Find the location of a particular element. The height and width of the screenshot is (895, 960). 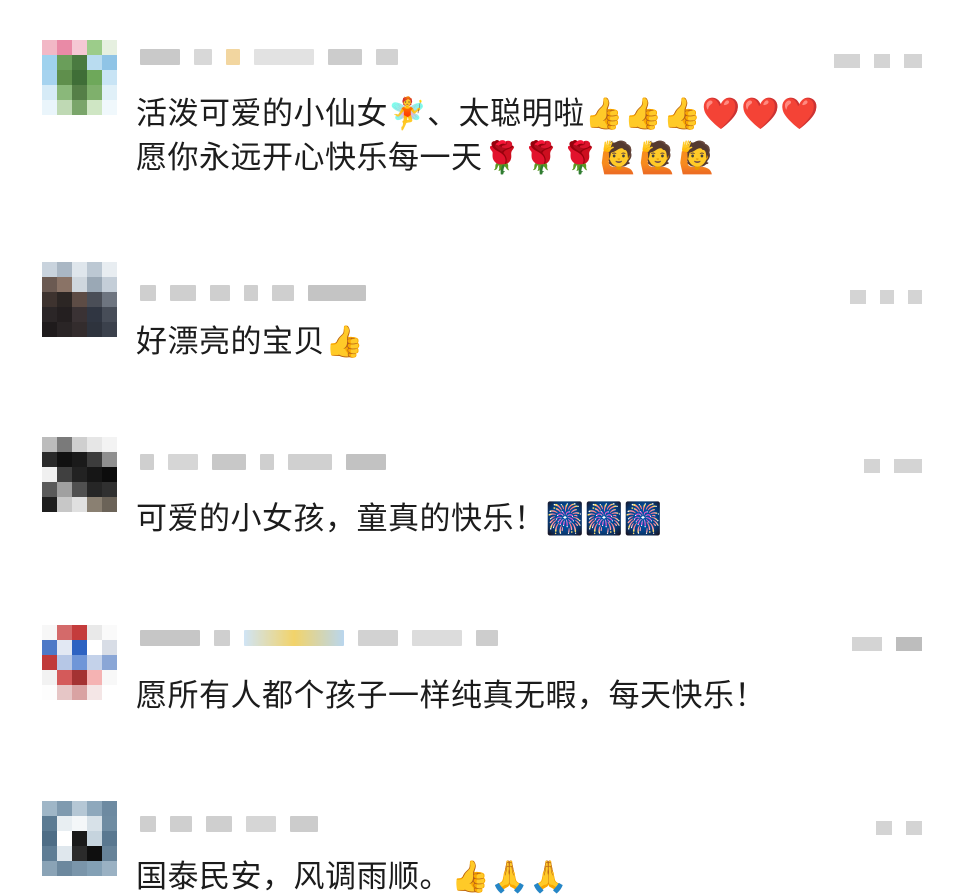

comment-text: 可爱的小女孩，童真的快乐！🎆🎆🎆 is located at coordinates (399, 519).